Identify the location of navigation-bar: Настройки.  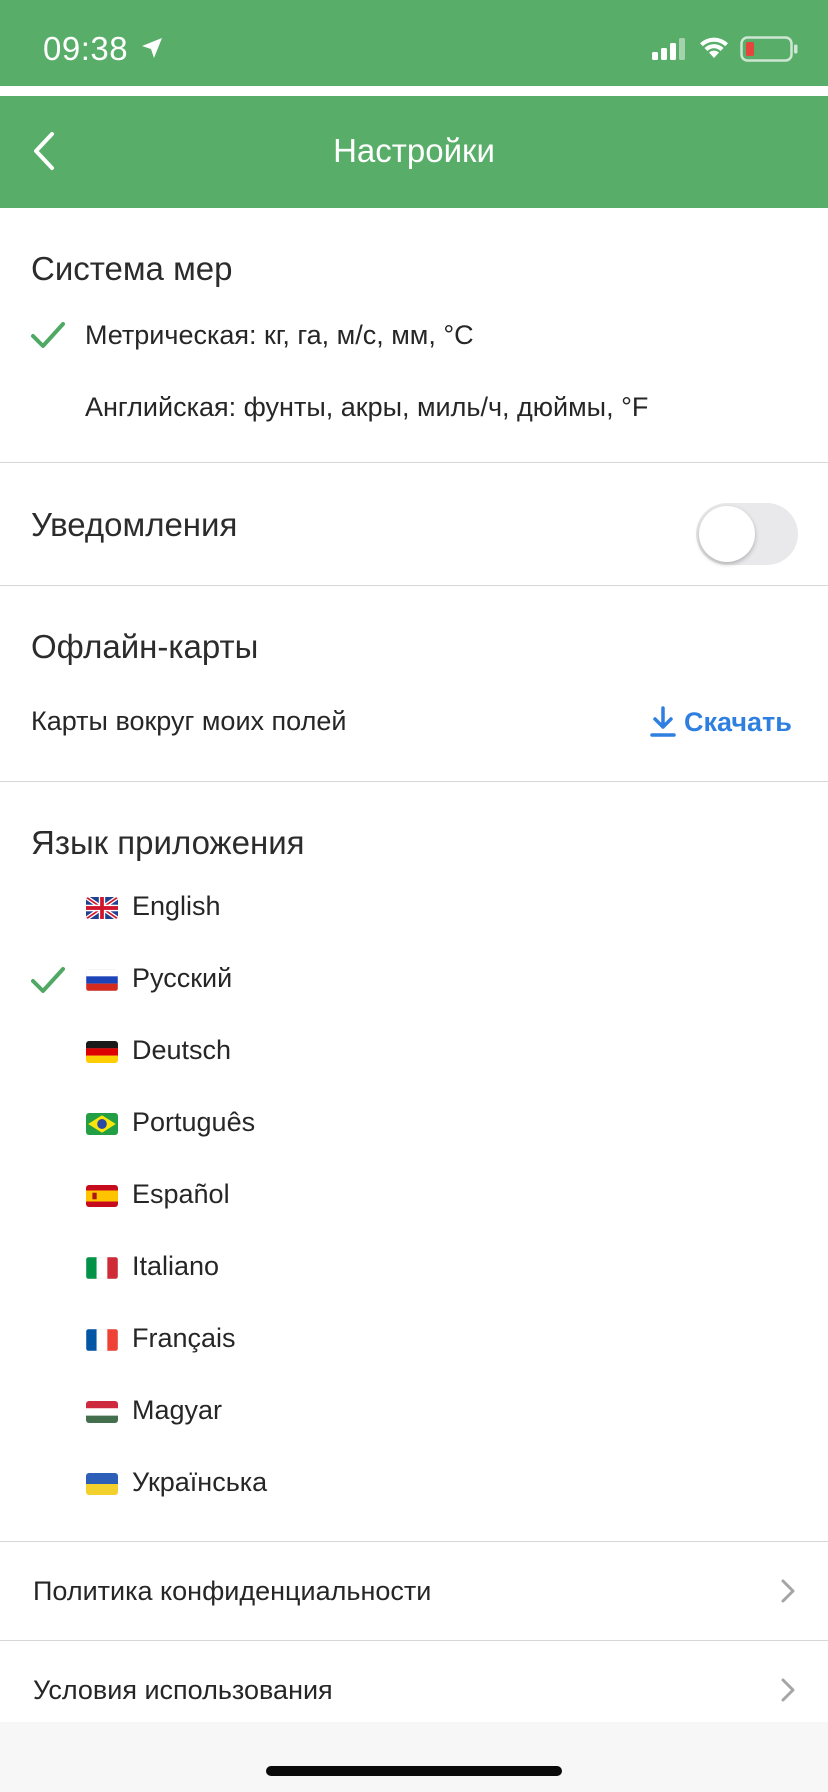
(414, 152).